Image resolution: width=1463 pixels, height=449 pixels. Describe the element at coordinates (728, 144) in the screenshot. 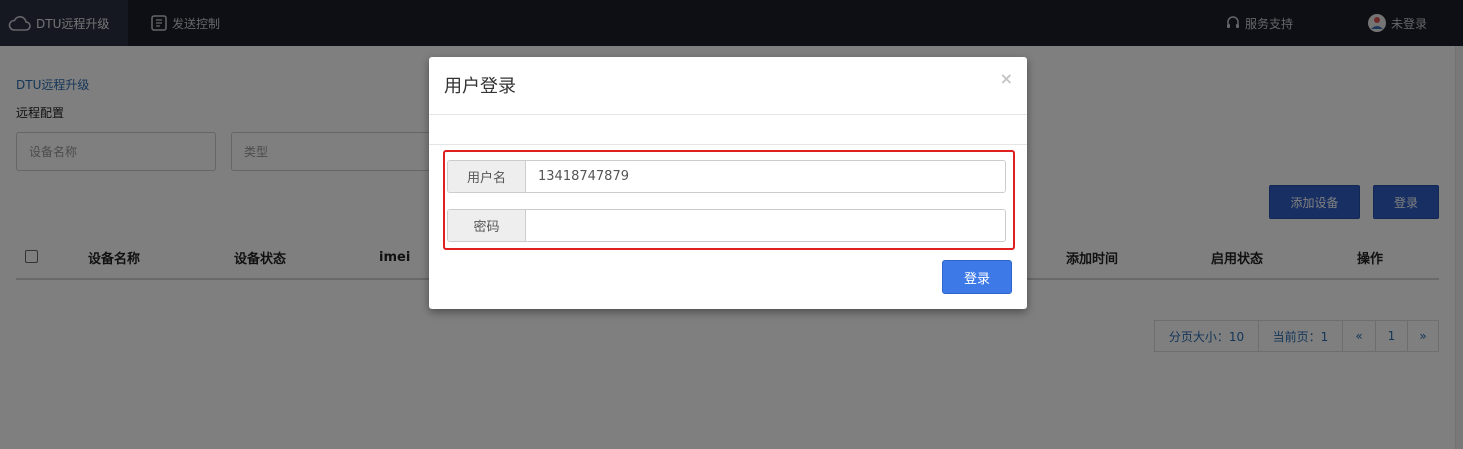

I see `modal-body-divider` at that location.